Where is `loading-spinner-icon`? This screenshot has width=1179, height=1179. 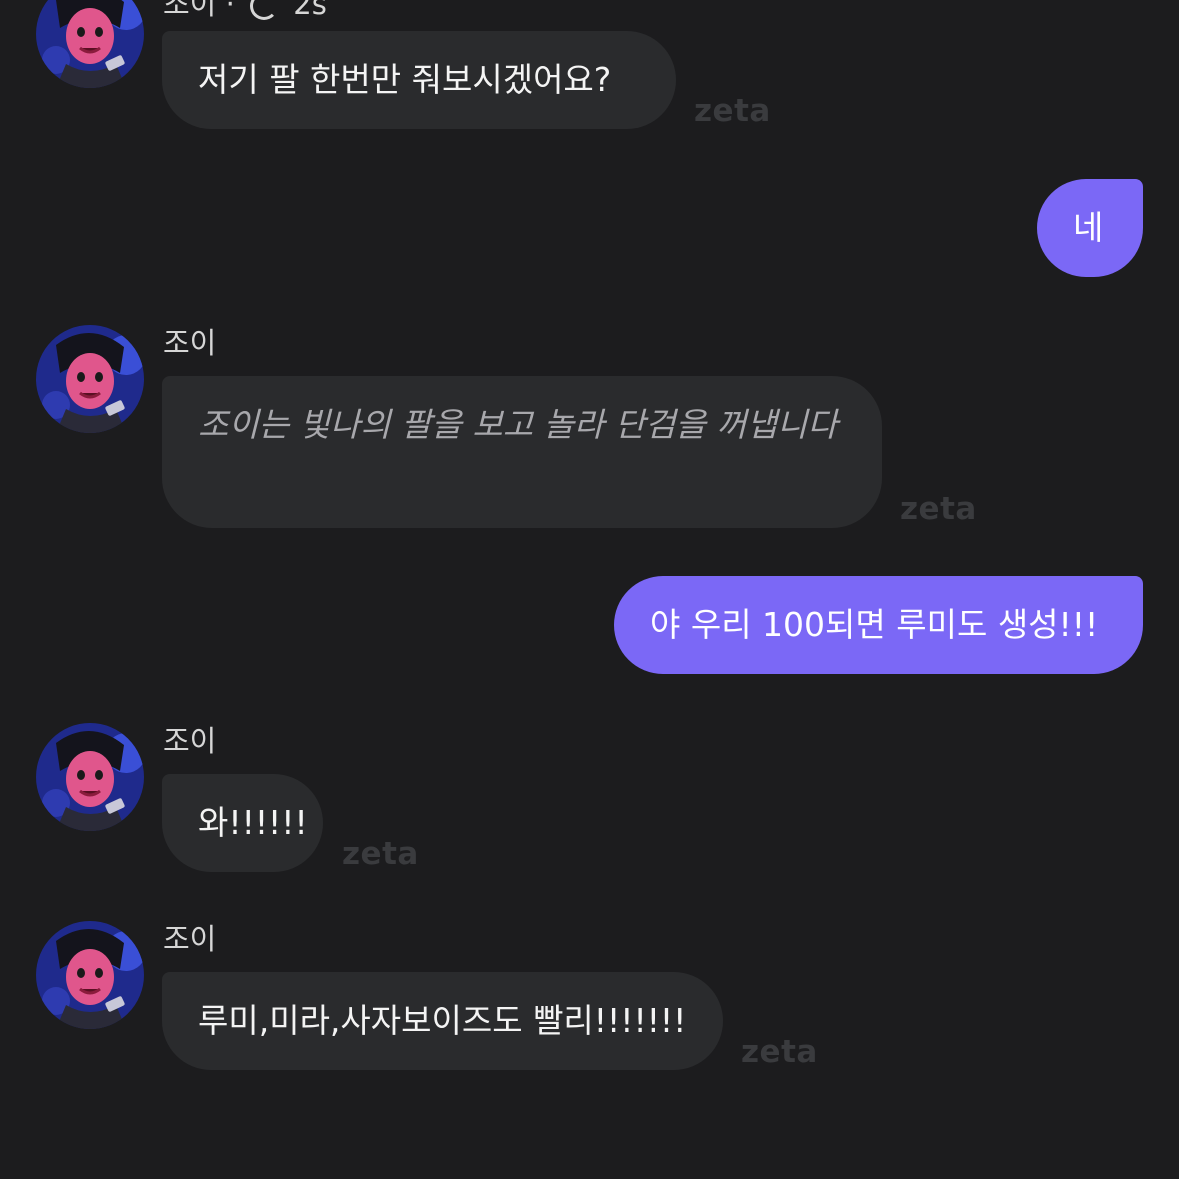
loading-spinner-icon is located at coordinates (264, 10).